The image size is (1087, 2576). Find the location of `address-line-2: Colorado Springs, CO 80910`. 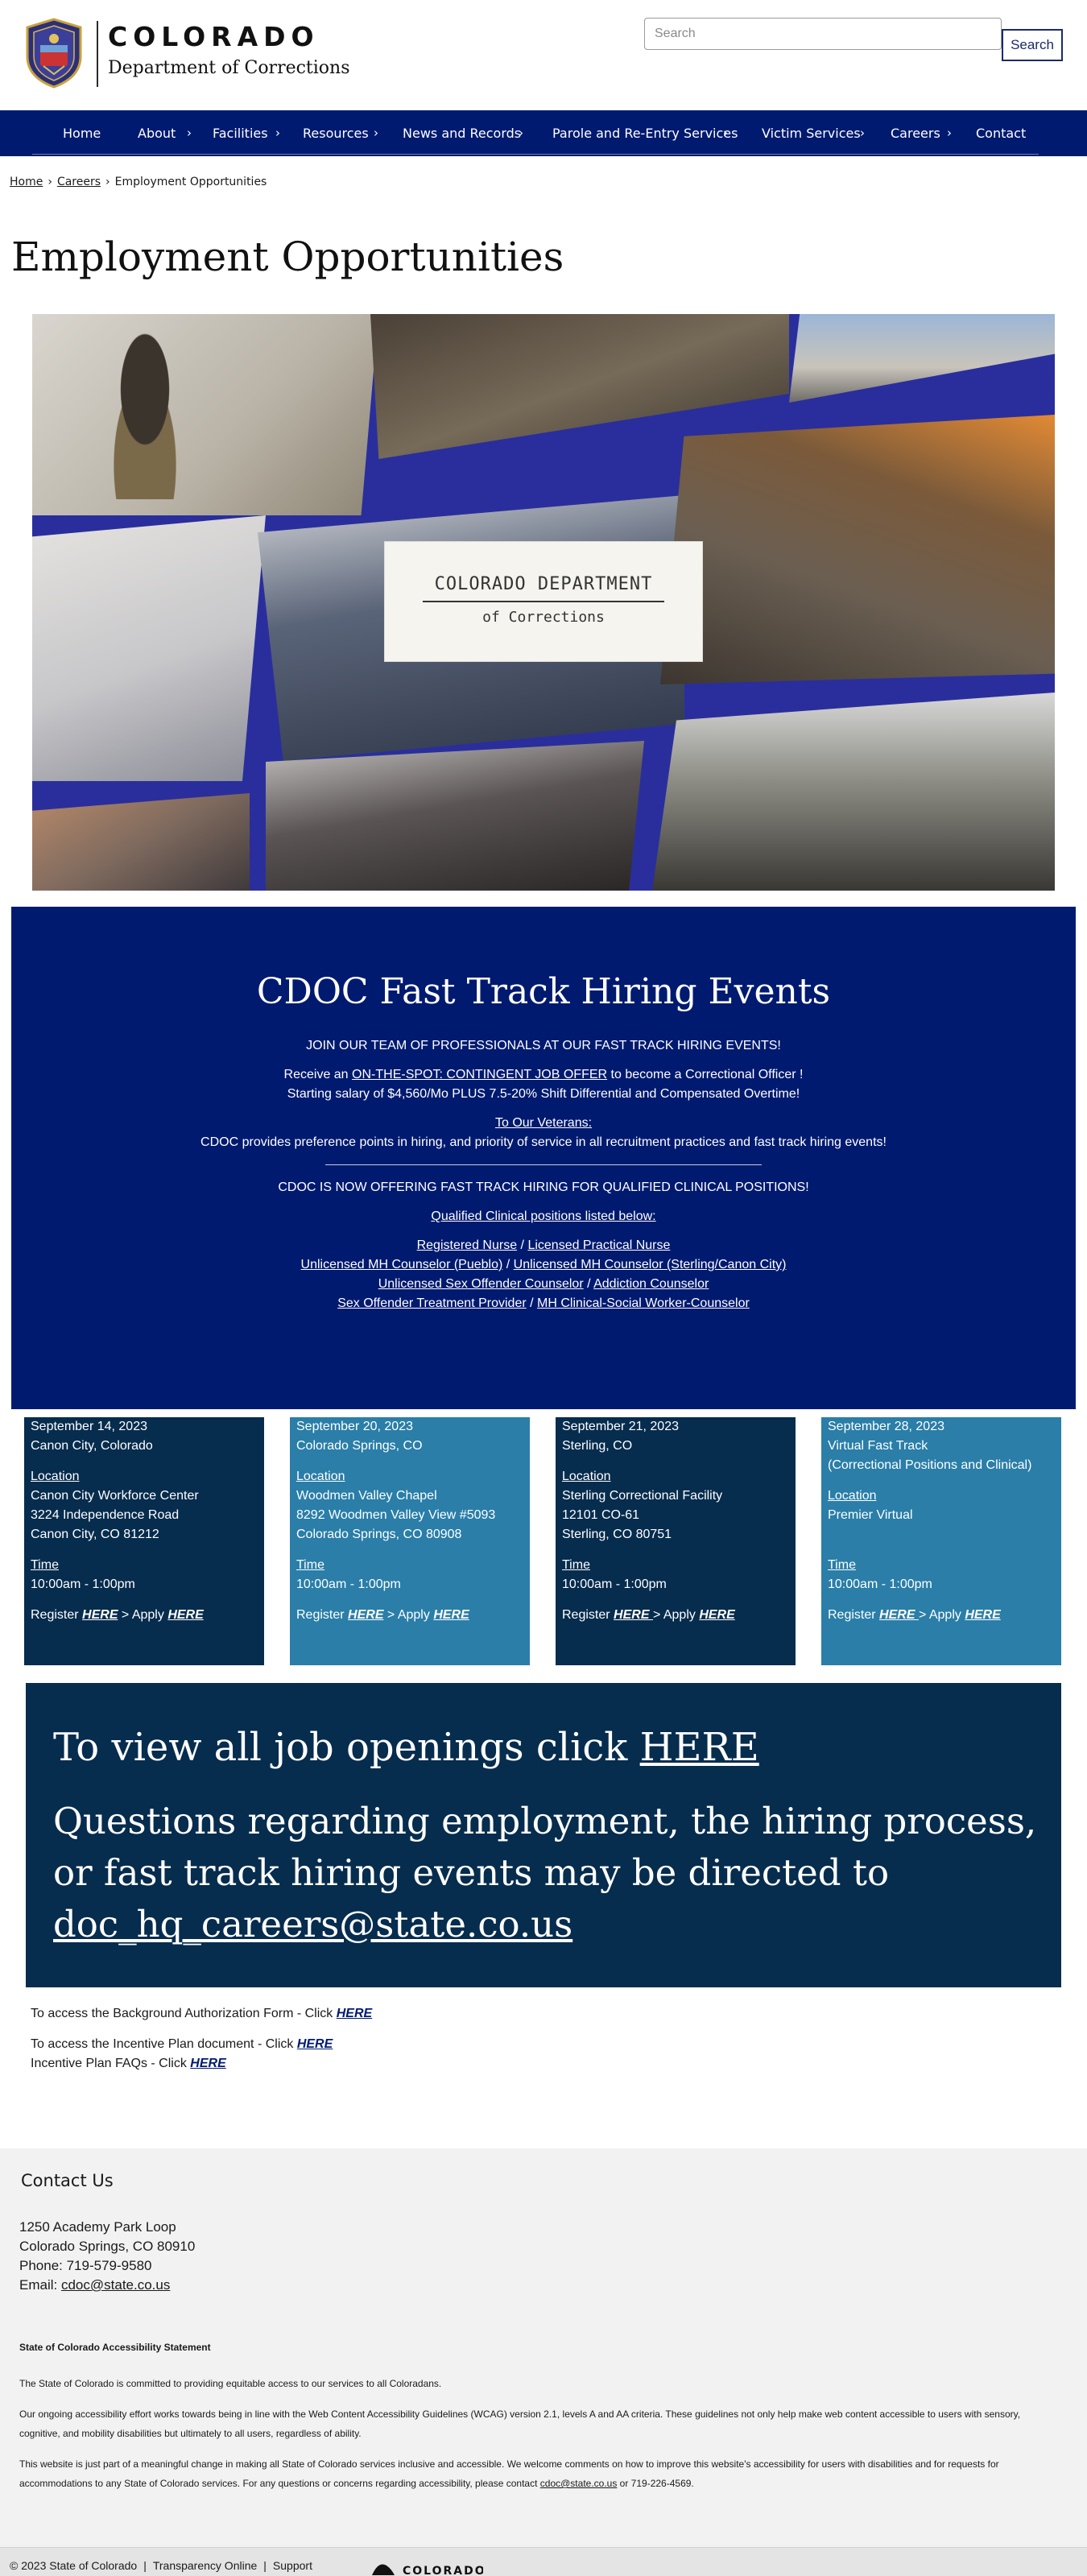

address-line-2: Colorado Springs, CO 80910 is located at coordinates (107, 2247).